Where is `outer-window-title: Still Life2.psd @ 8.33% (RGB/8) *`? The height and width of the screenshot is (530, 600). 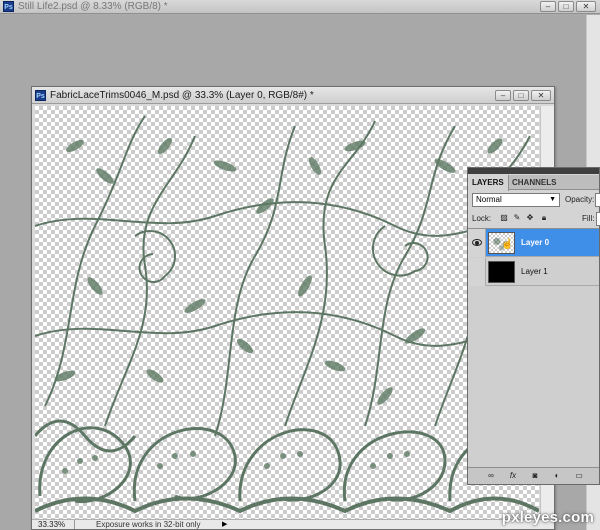 outer-window-title: Still Life2.psd @ 8.33% (RGB/8) * is located at coordinates (93, 6).